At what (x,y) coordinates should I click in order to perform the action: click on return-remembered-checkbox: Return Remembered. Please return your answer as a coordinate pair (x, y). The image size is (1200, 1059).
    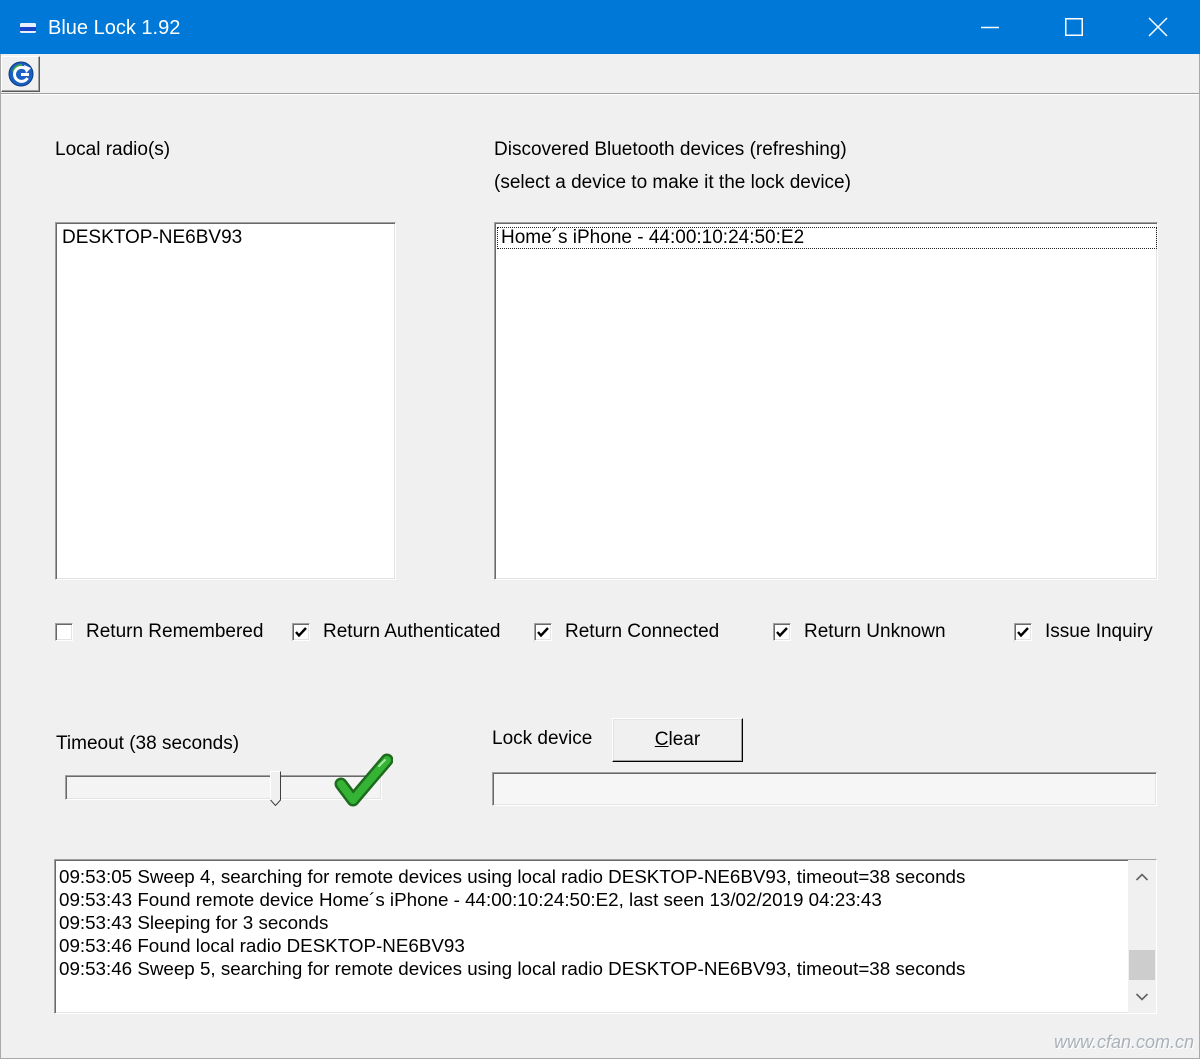
    Looking at the image, I should click on (159, 632).